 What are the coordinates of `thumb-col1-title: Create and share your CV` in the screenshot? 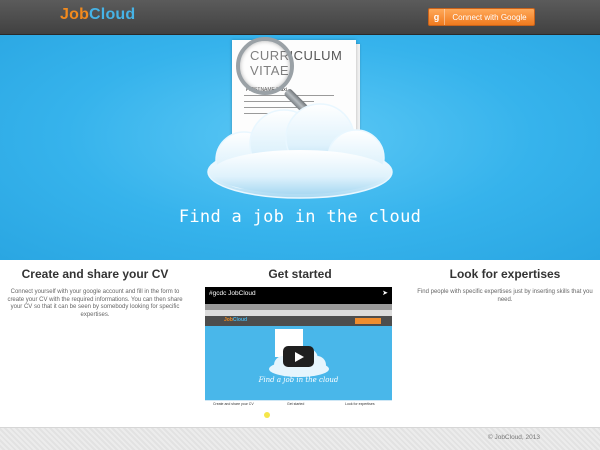 It's located at (233, 404).